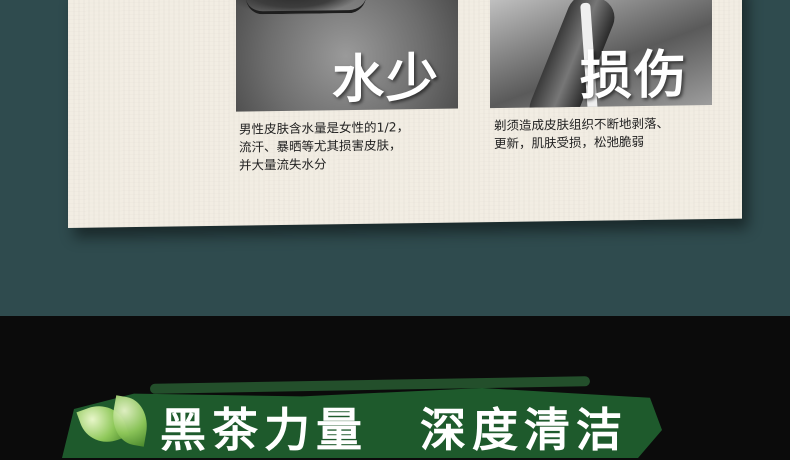  I want to click on caption-damage: 剃须造成皮肤组织不断地剥落、 更新，肌肤受损，松弛脆弱, so click(609, 133).